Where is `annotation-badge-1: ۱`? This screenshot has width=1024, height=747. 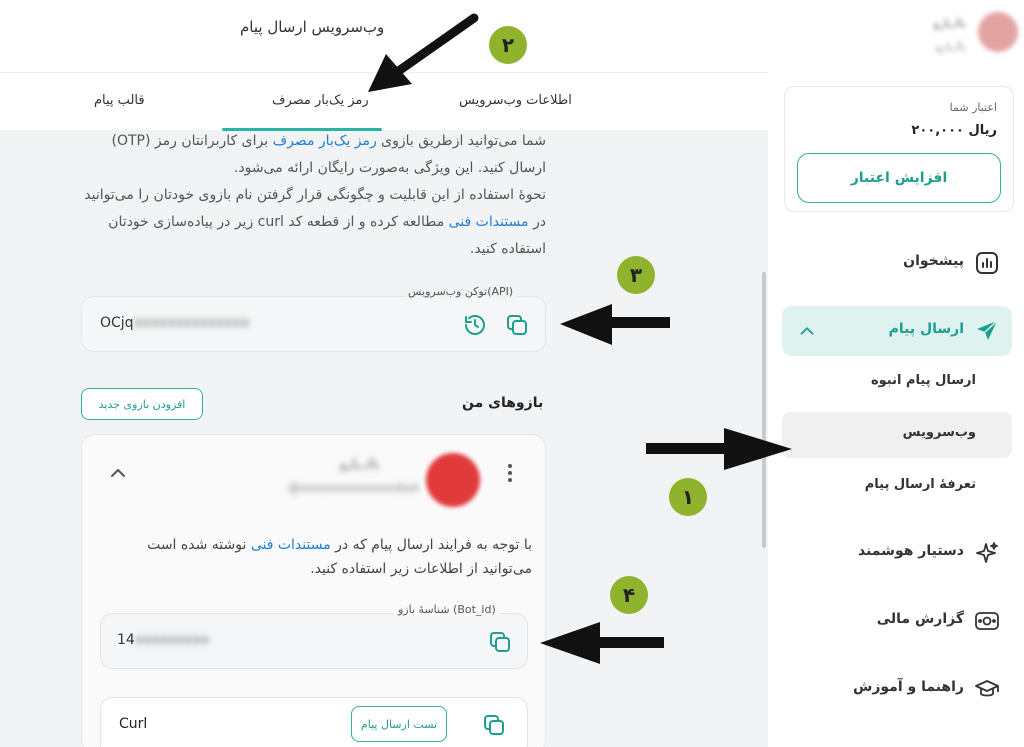 annotation-badge-1: ۱ is located at coordinates (688, 497).